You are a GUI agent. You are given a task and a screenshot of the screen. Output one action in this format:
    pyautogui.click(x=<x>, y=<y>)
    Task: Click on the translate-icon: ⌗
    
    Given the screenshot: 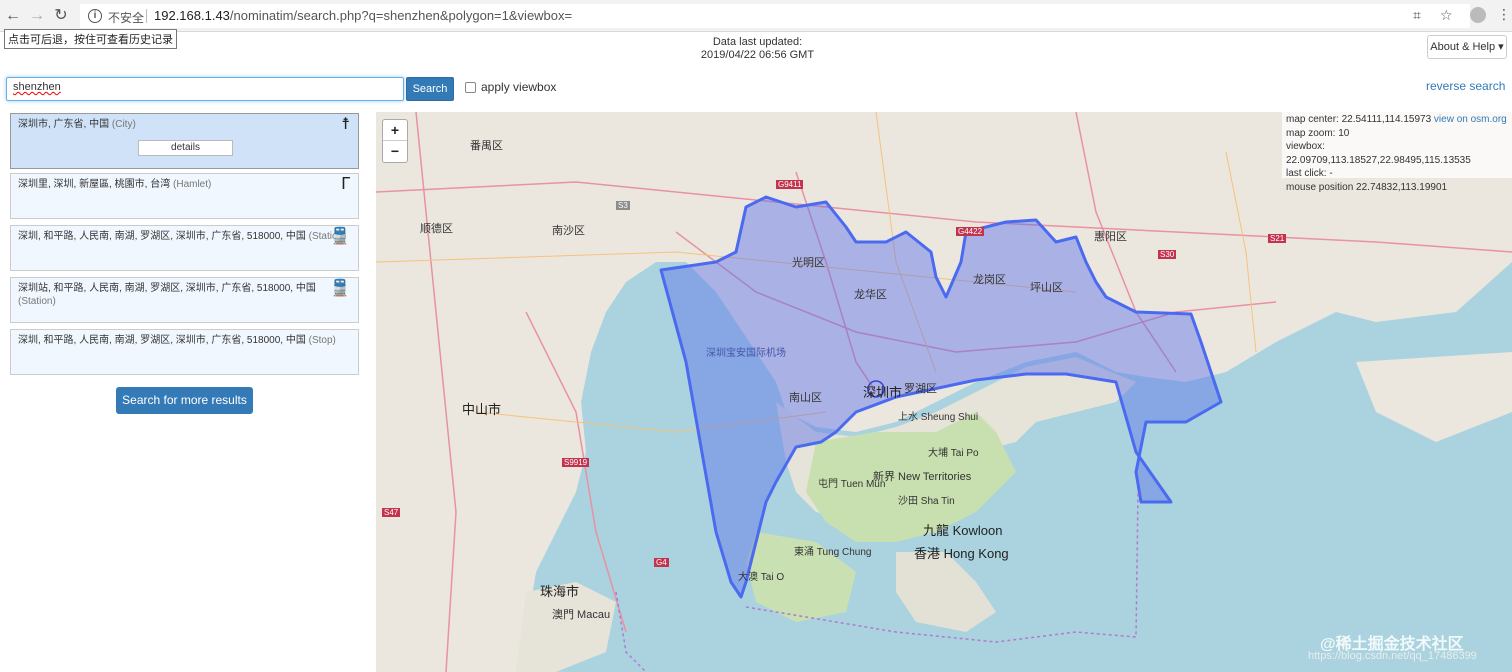 What is the action you would take?
    pyautogui.click(x=1417, y=15)
    